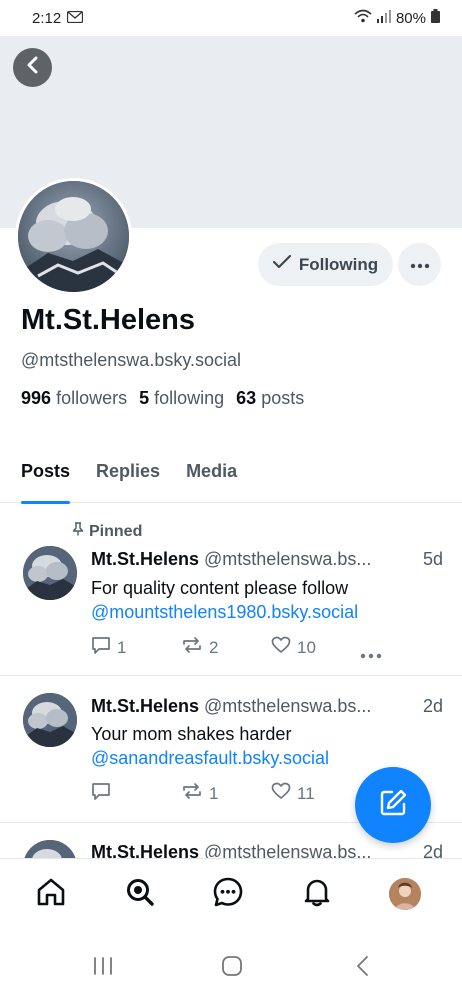 This screenshot has width=462, height=1000. I want to click on repost-button: 1, so click(199, 793).